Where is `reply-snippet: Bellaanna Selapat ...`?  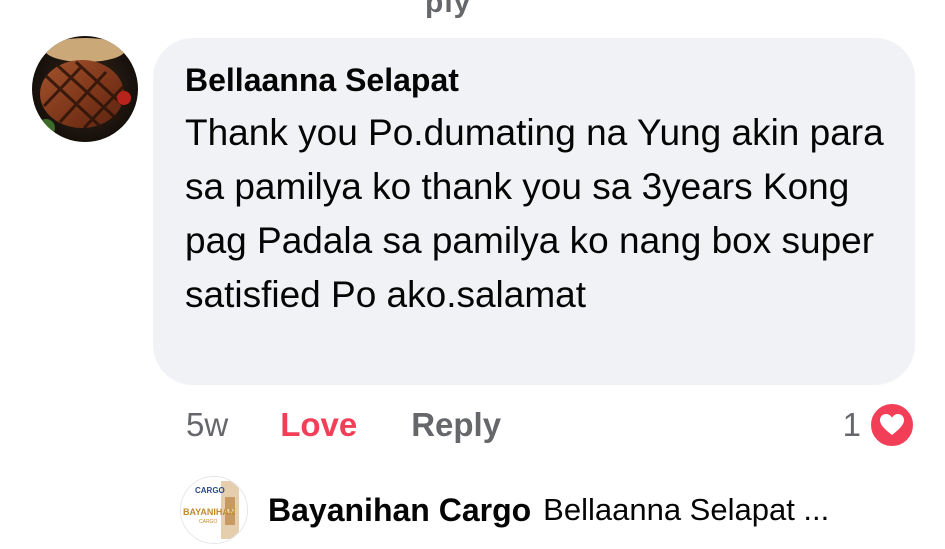 reply-snippet: Bellaanna Selapat ... is located at coordinates (686, 509).